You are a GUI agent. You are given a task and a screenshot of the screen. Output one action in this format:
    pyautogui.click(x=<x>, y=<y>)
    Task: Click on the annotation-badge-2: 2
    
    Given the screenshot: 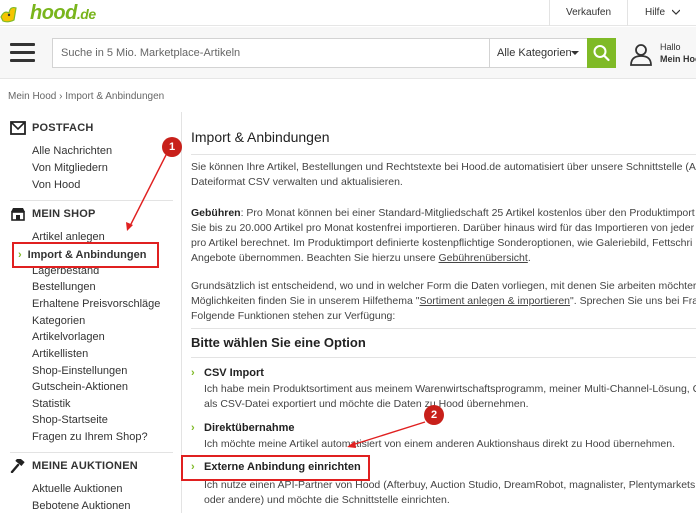 What is the action you would take?
    pyautogui.click(x=434, y=415)
    